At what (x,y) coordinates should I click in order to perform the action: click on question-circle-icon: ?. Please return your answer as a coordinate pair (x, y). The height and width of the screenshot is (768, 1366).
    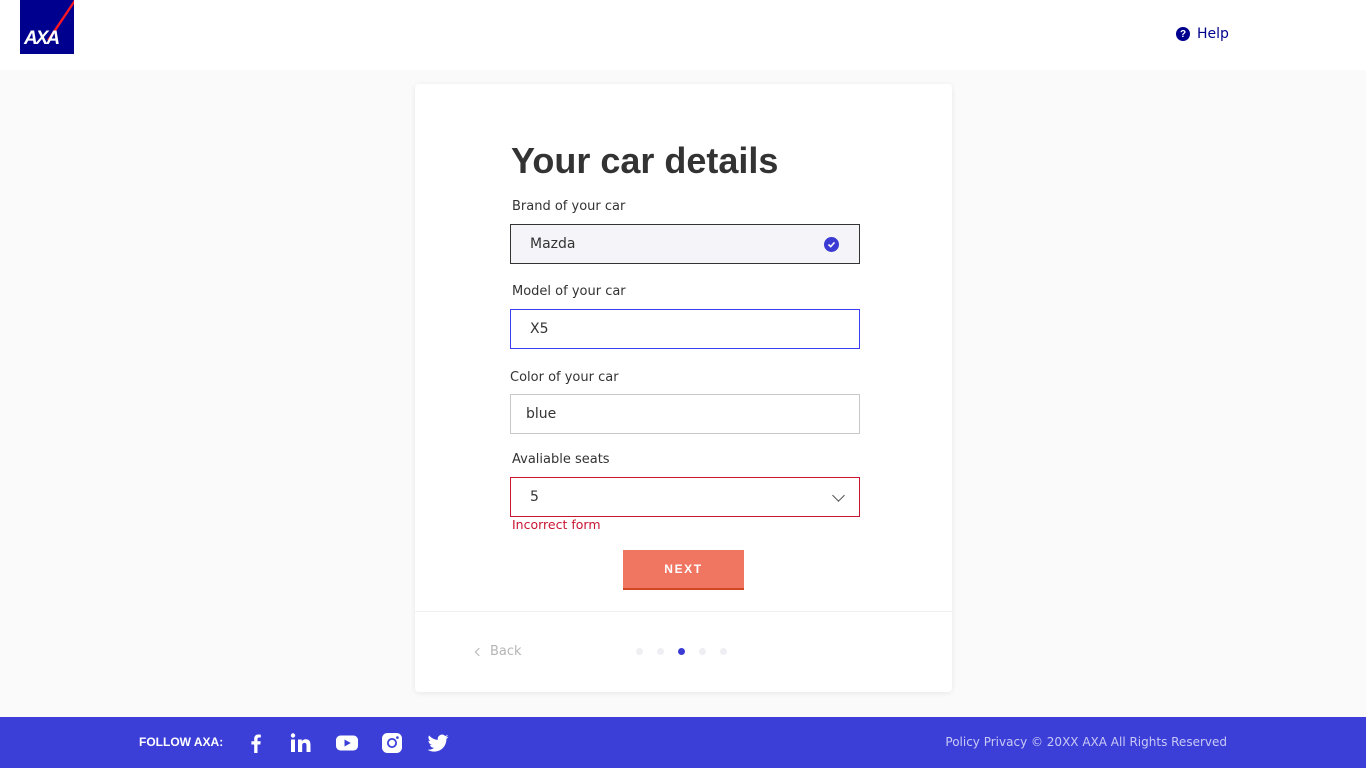
    Looking at the image, I should click on (1183, 34).